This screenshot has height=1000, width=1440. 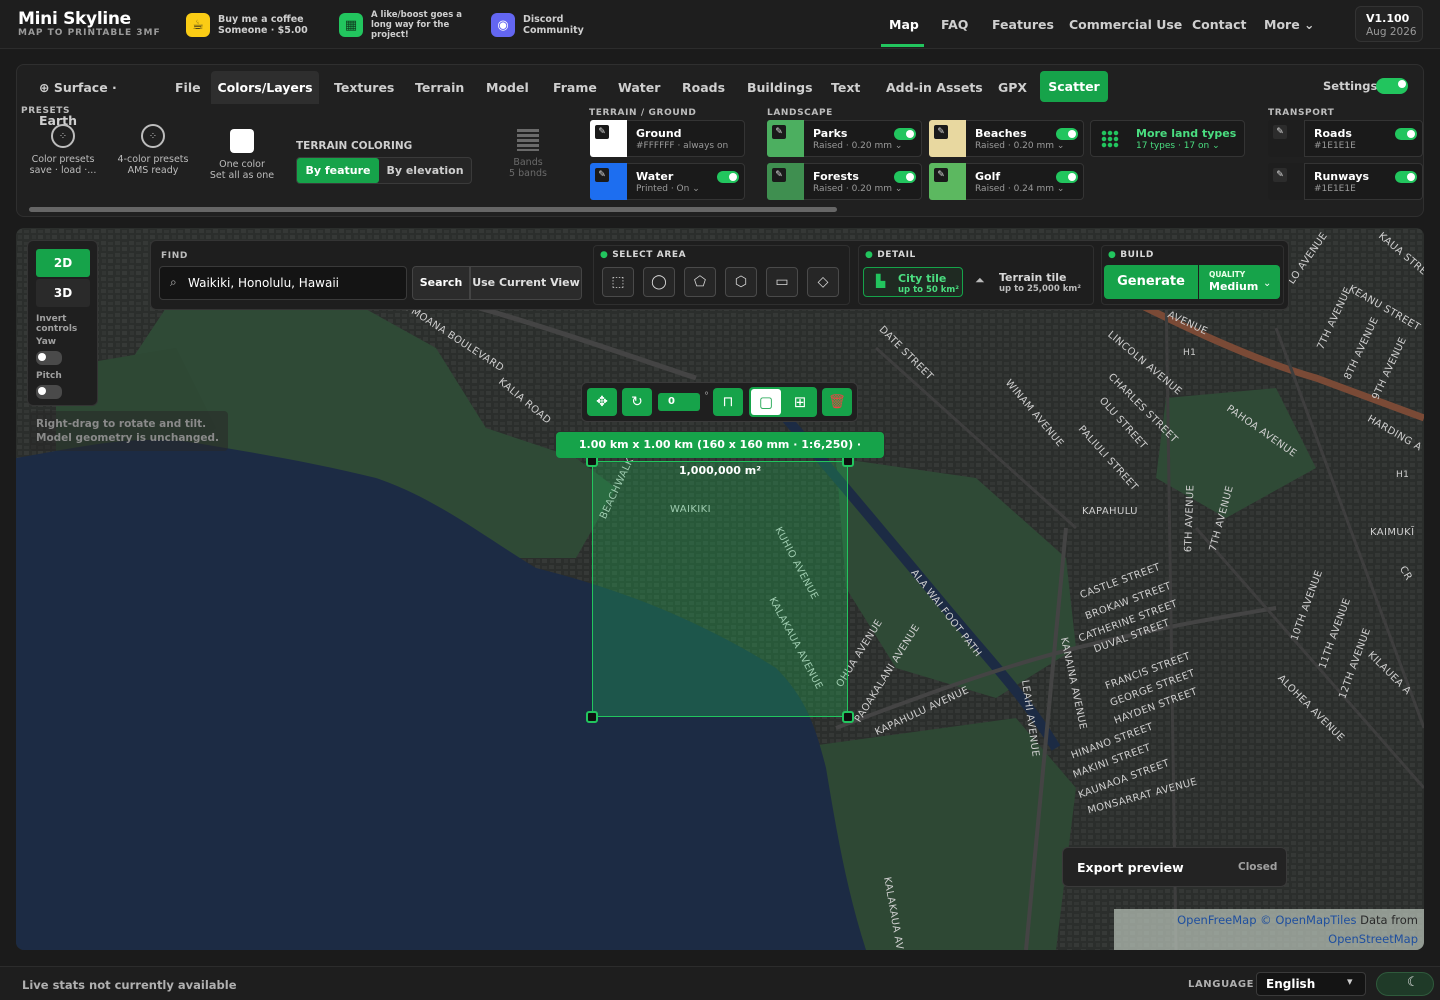 I want to click on view-3d-button: 3D, so click(x=63, y=293).